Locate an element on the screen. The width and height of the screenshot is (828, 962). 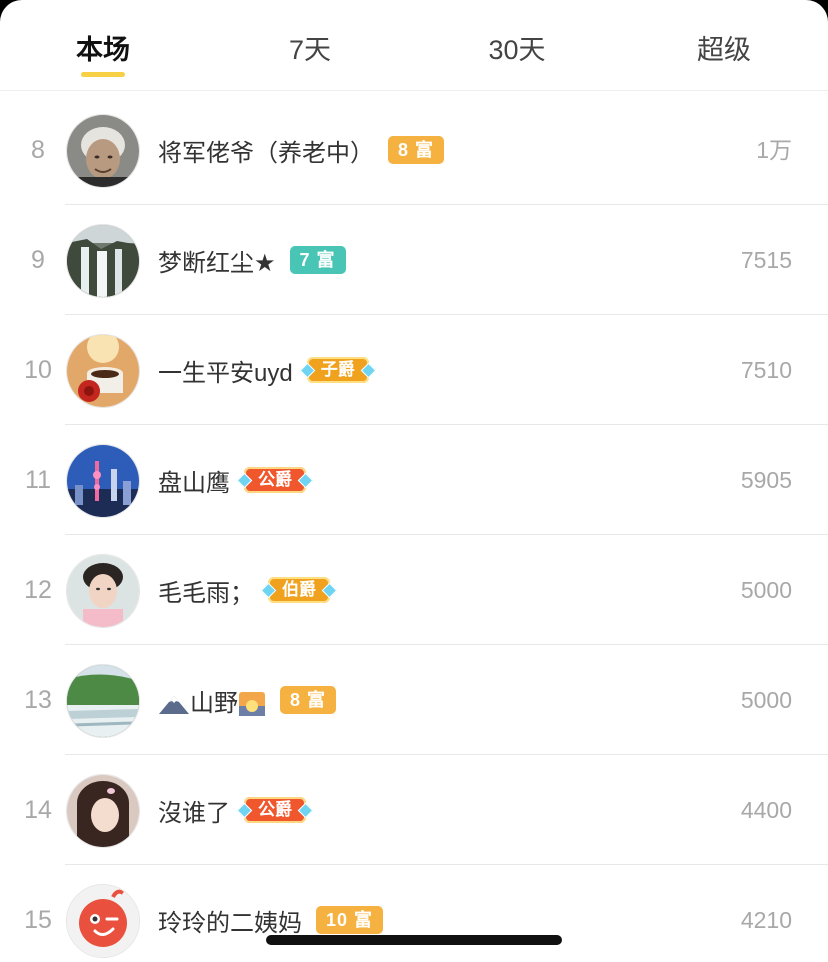
rank-number: 9 is located at coordinates (38, 260).